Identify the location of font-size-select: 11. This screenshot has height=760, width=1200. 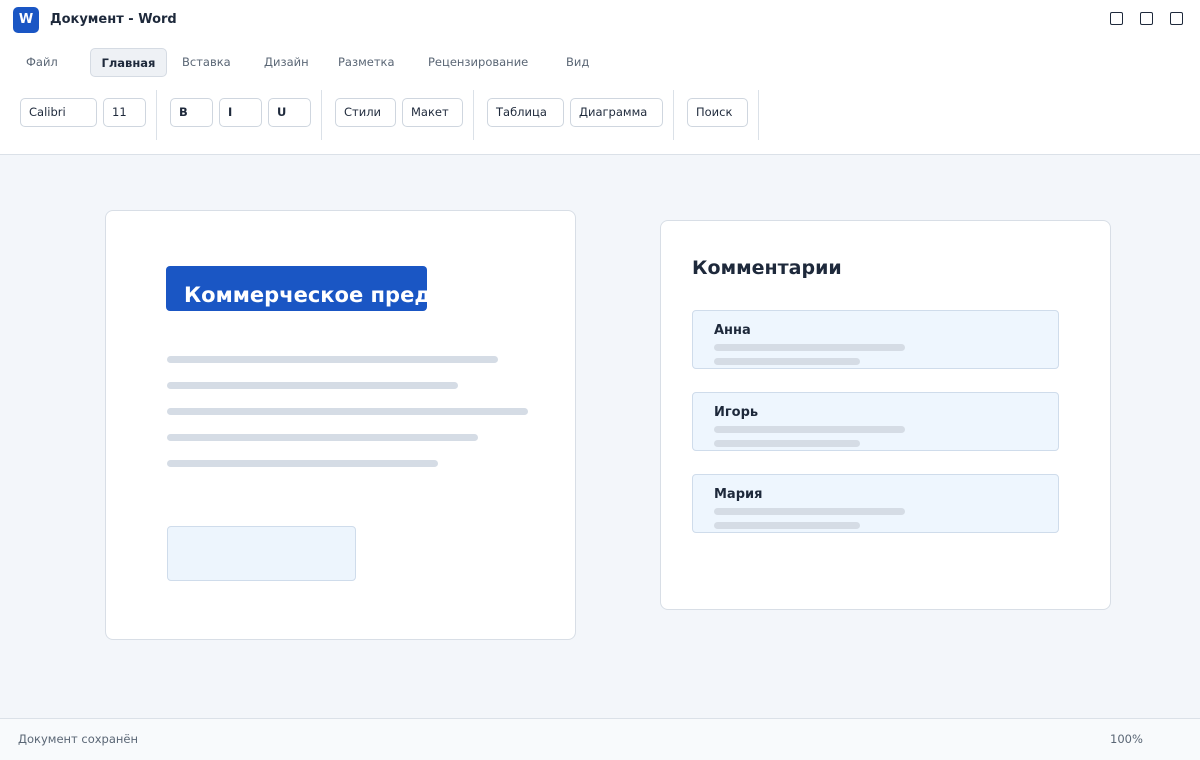
(124, 112).